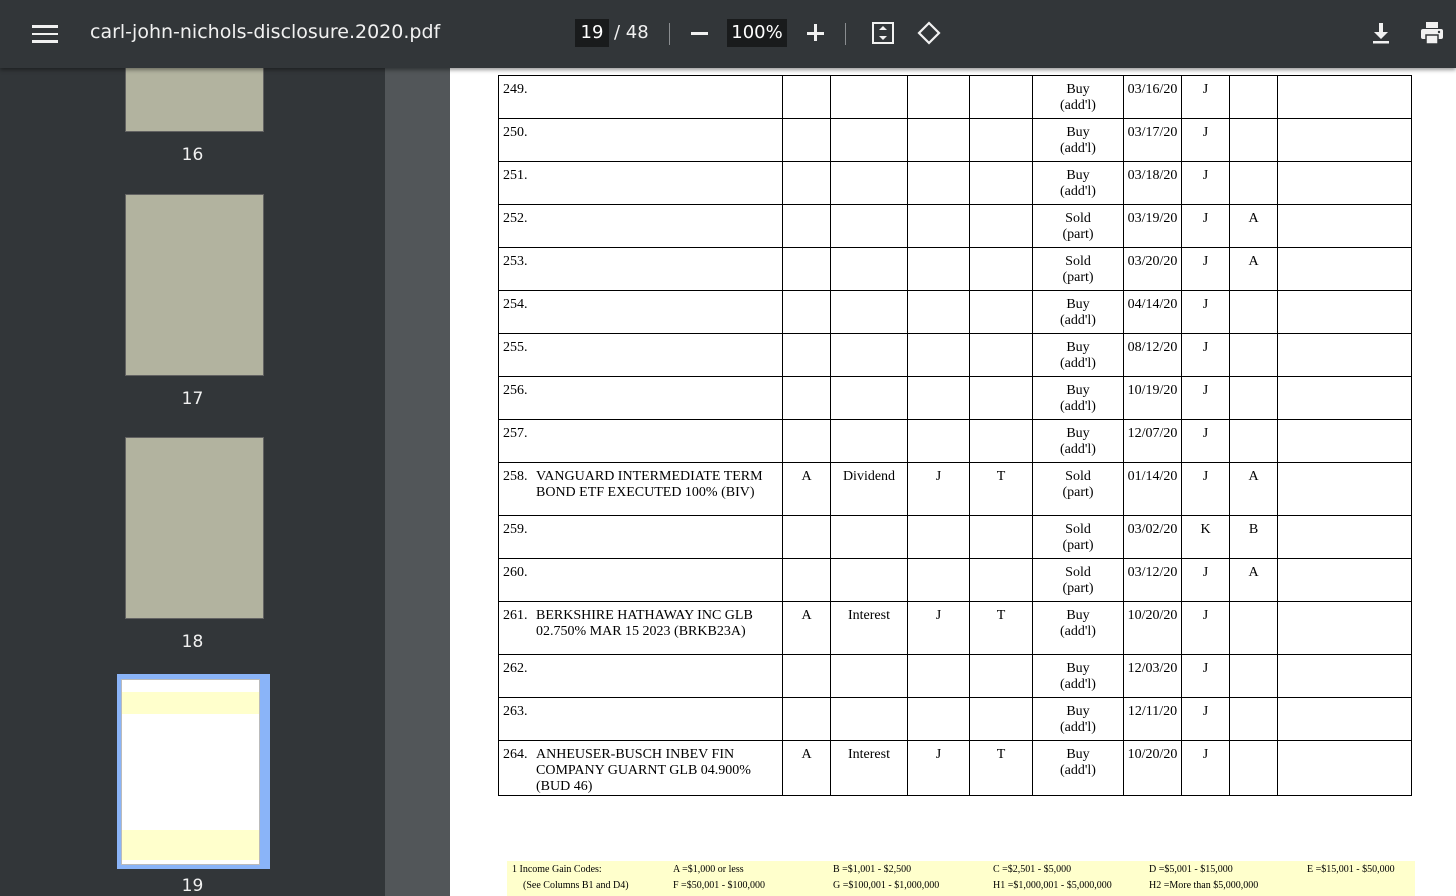 Image resolution: width=1456 pixels, height=896 pixels. I want to click on row-number: 249., so click(515, 89).